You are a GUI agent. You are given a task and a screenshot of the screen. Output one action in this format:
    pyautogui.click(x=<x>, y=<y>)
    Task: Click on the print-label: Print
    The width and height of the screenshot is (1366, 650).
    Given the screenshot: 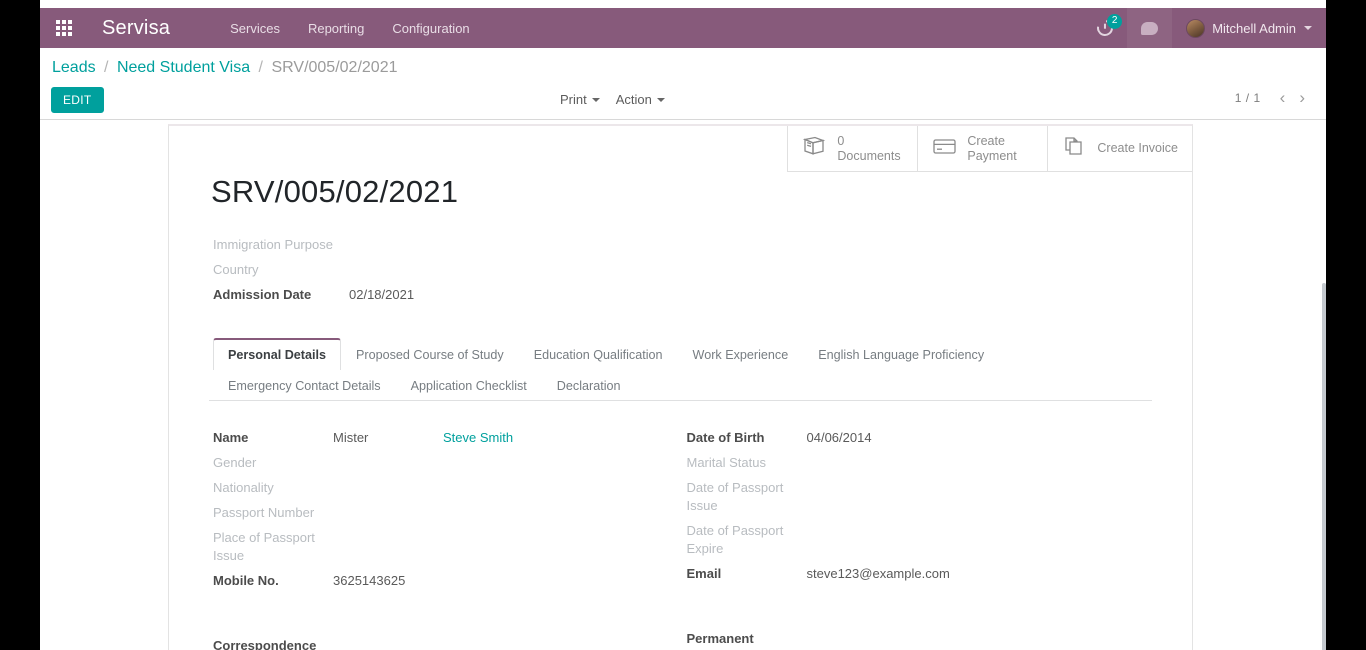 What is the action you would take?
    pyautogui.click(x=573, y=99)
    